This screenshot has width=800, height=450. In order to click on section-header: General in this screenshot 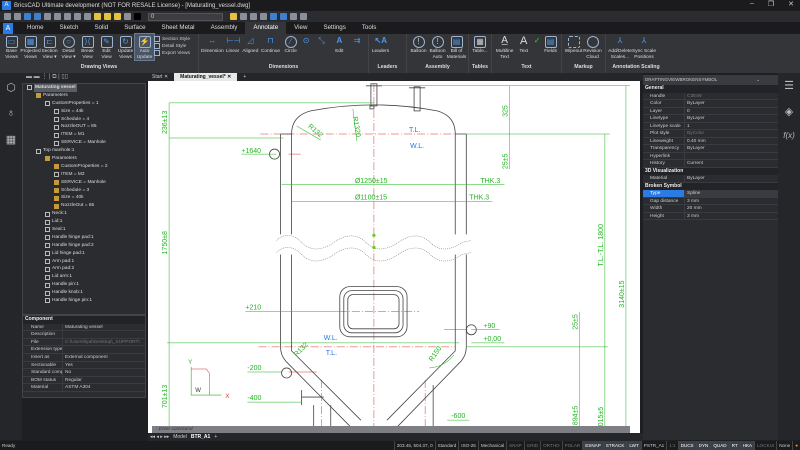, I will do `click(710, 89)`.